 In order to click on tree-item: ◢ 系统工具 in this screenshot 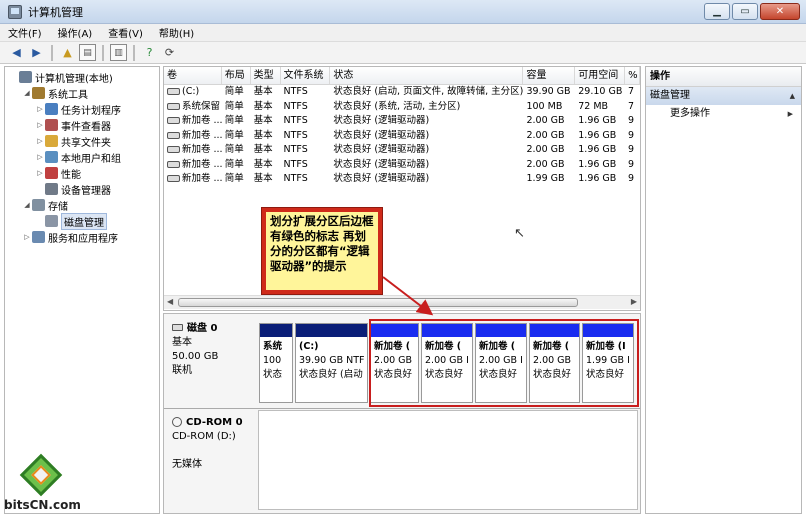, I will do `click(82, 93)`.